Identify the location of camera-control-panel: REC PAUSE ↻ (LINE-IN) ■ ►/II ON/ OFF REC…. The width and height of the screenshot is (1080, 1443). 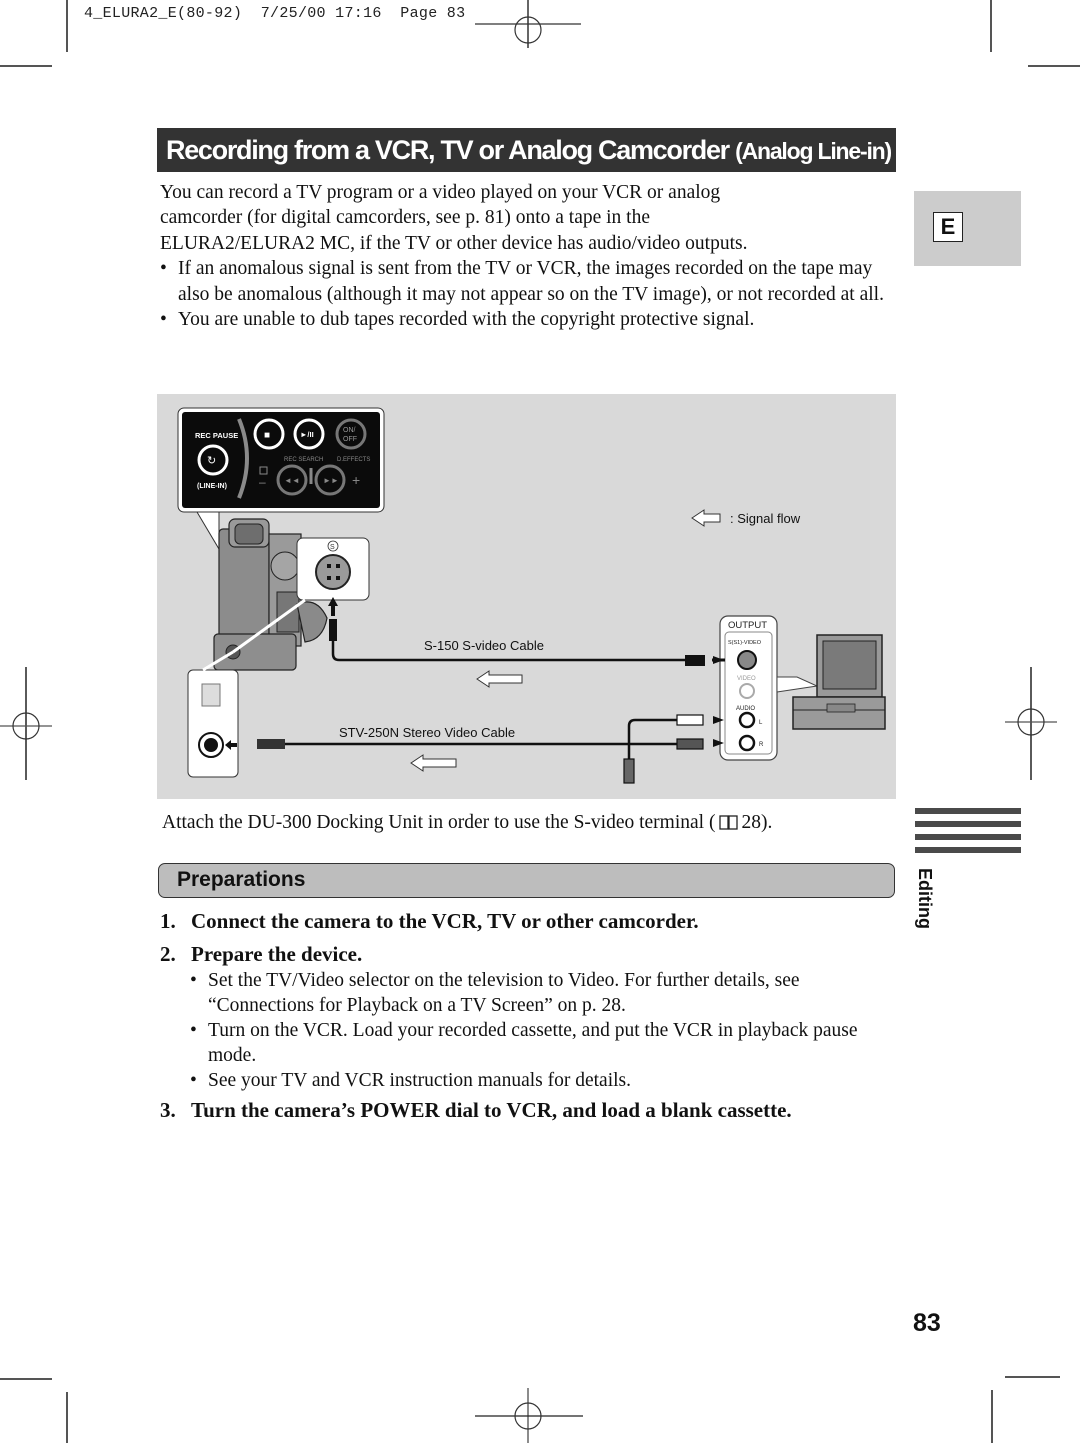
(281, 479).